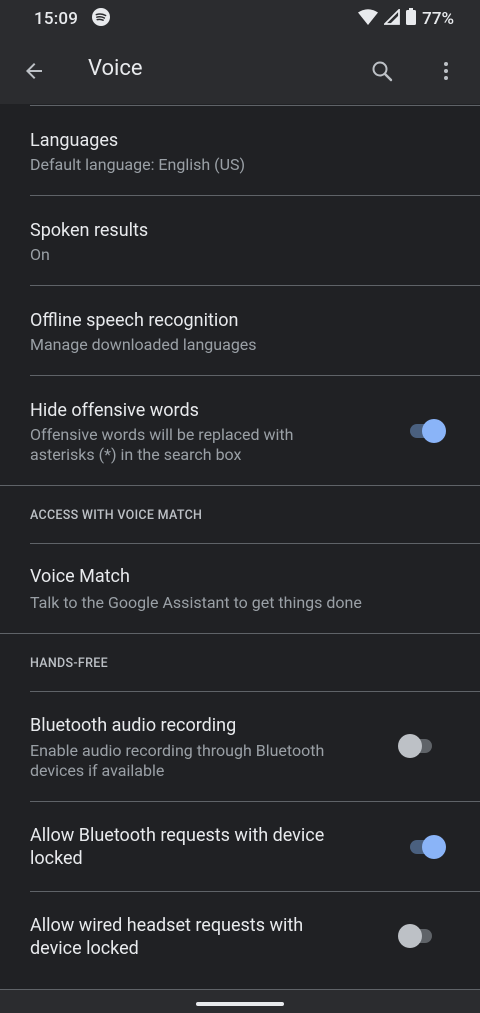  What do you see at coordinates (133, 725) in the screenshot?
I see `bluetooth-audio-title: Bluetooth audio recording` at bounding box center [133, 725].